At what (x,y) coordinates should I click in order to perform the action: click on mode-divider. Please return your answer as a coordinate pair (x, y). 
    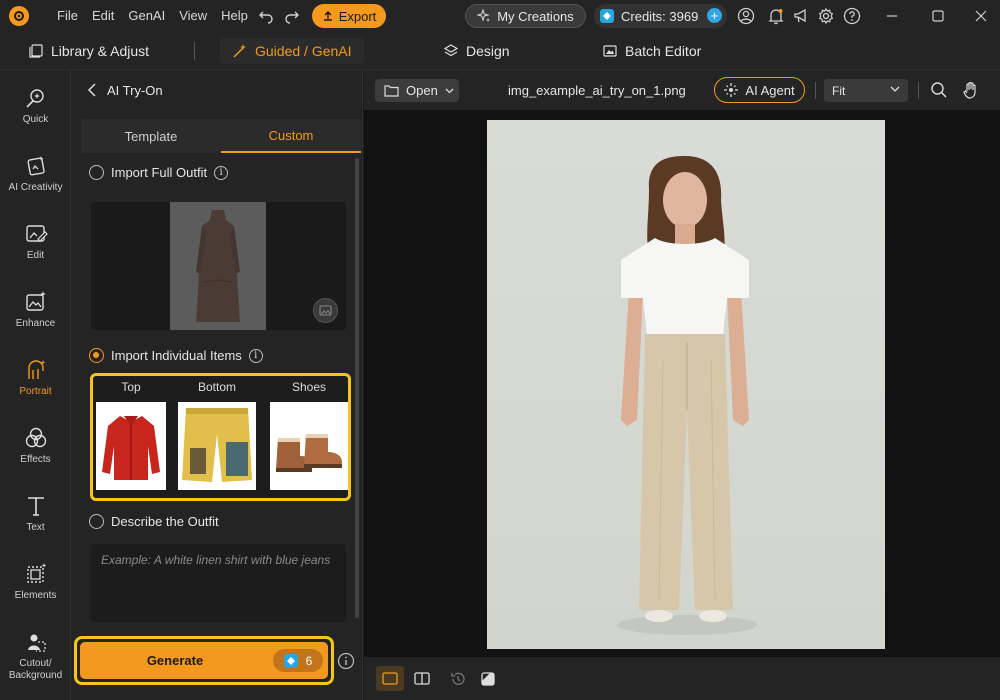
    Looking at the image, I should click on (194, 51).